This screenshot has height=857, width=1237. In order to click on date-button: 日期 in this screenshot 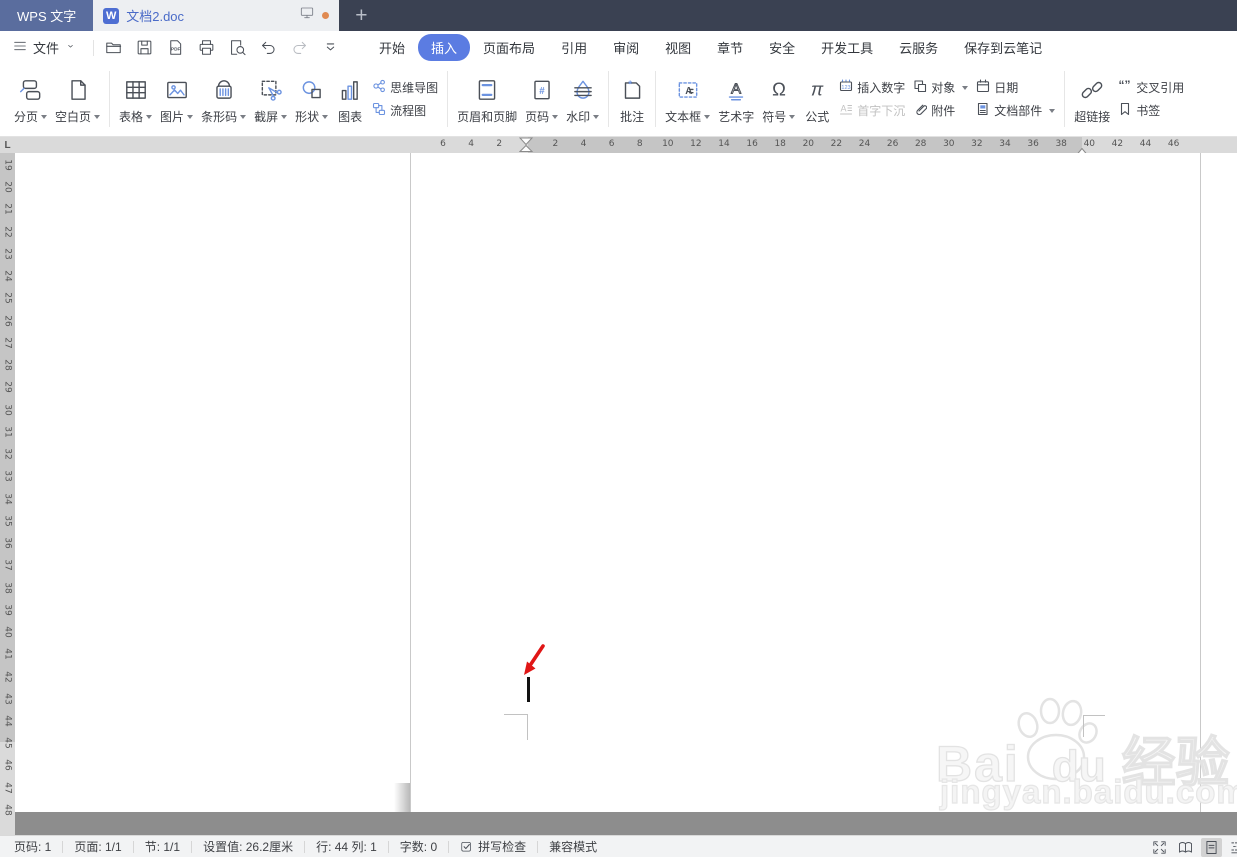, I will do `click(1015, 87)`.